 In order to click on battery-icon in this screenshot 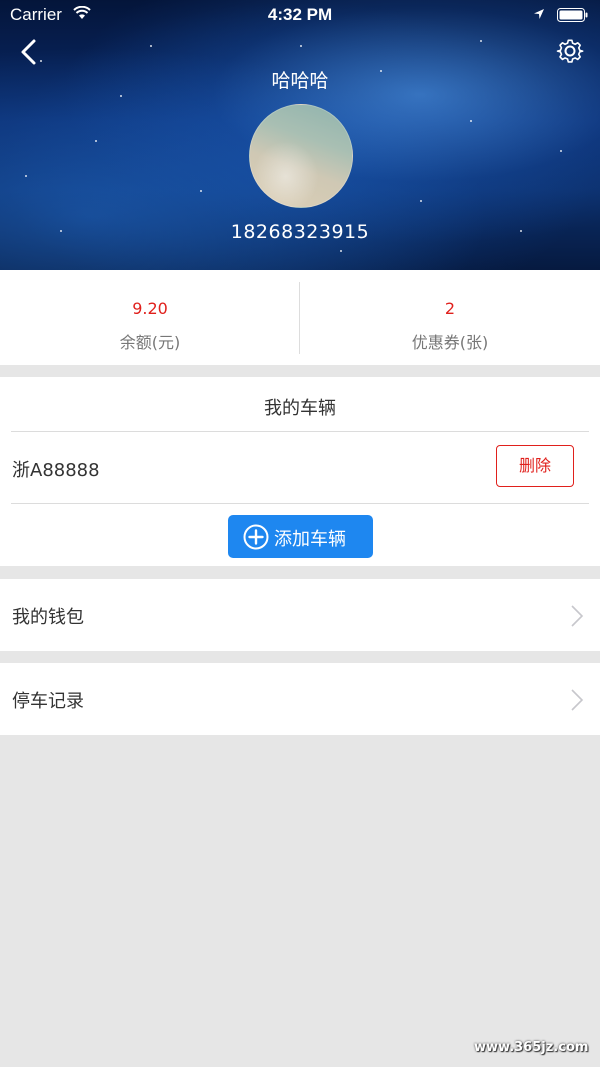, I will do `click(572, 15)`.